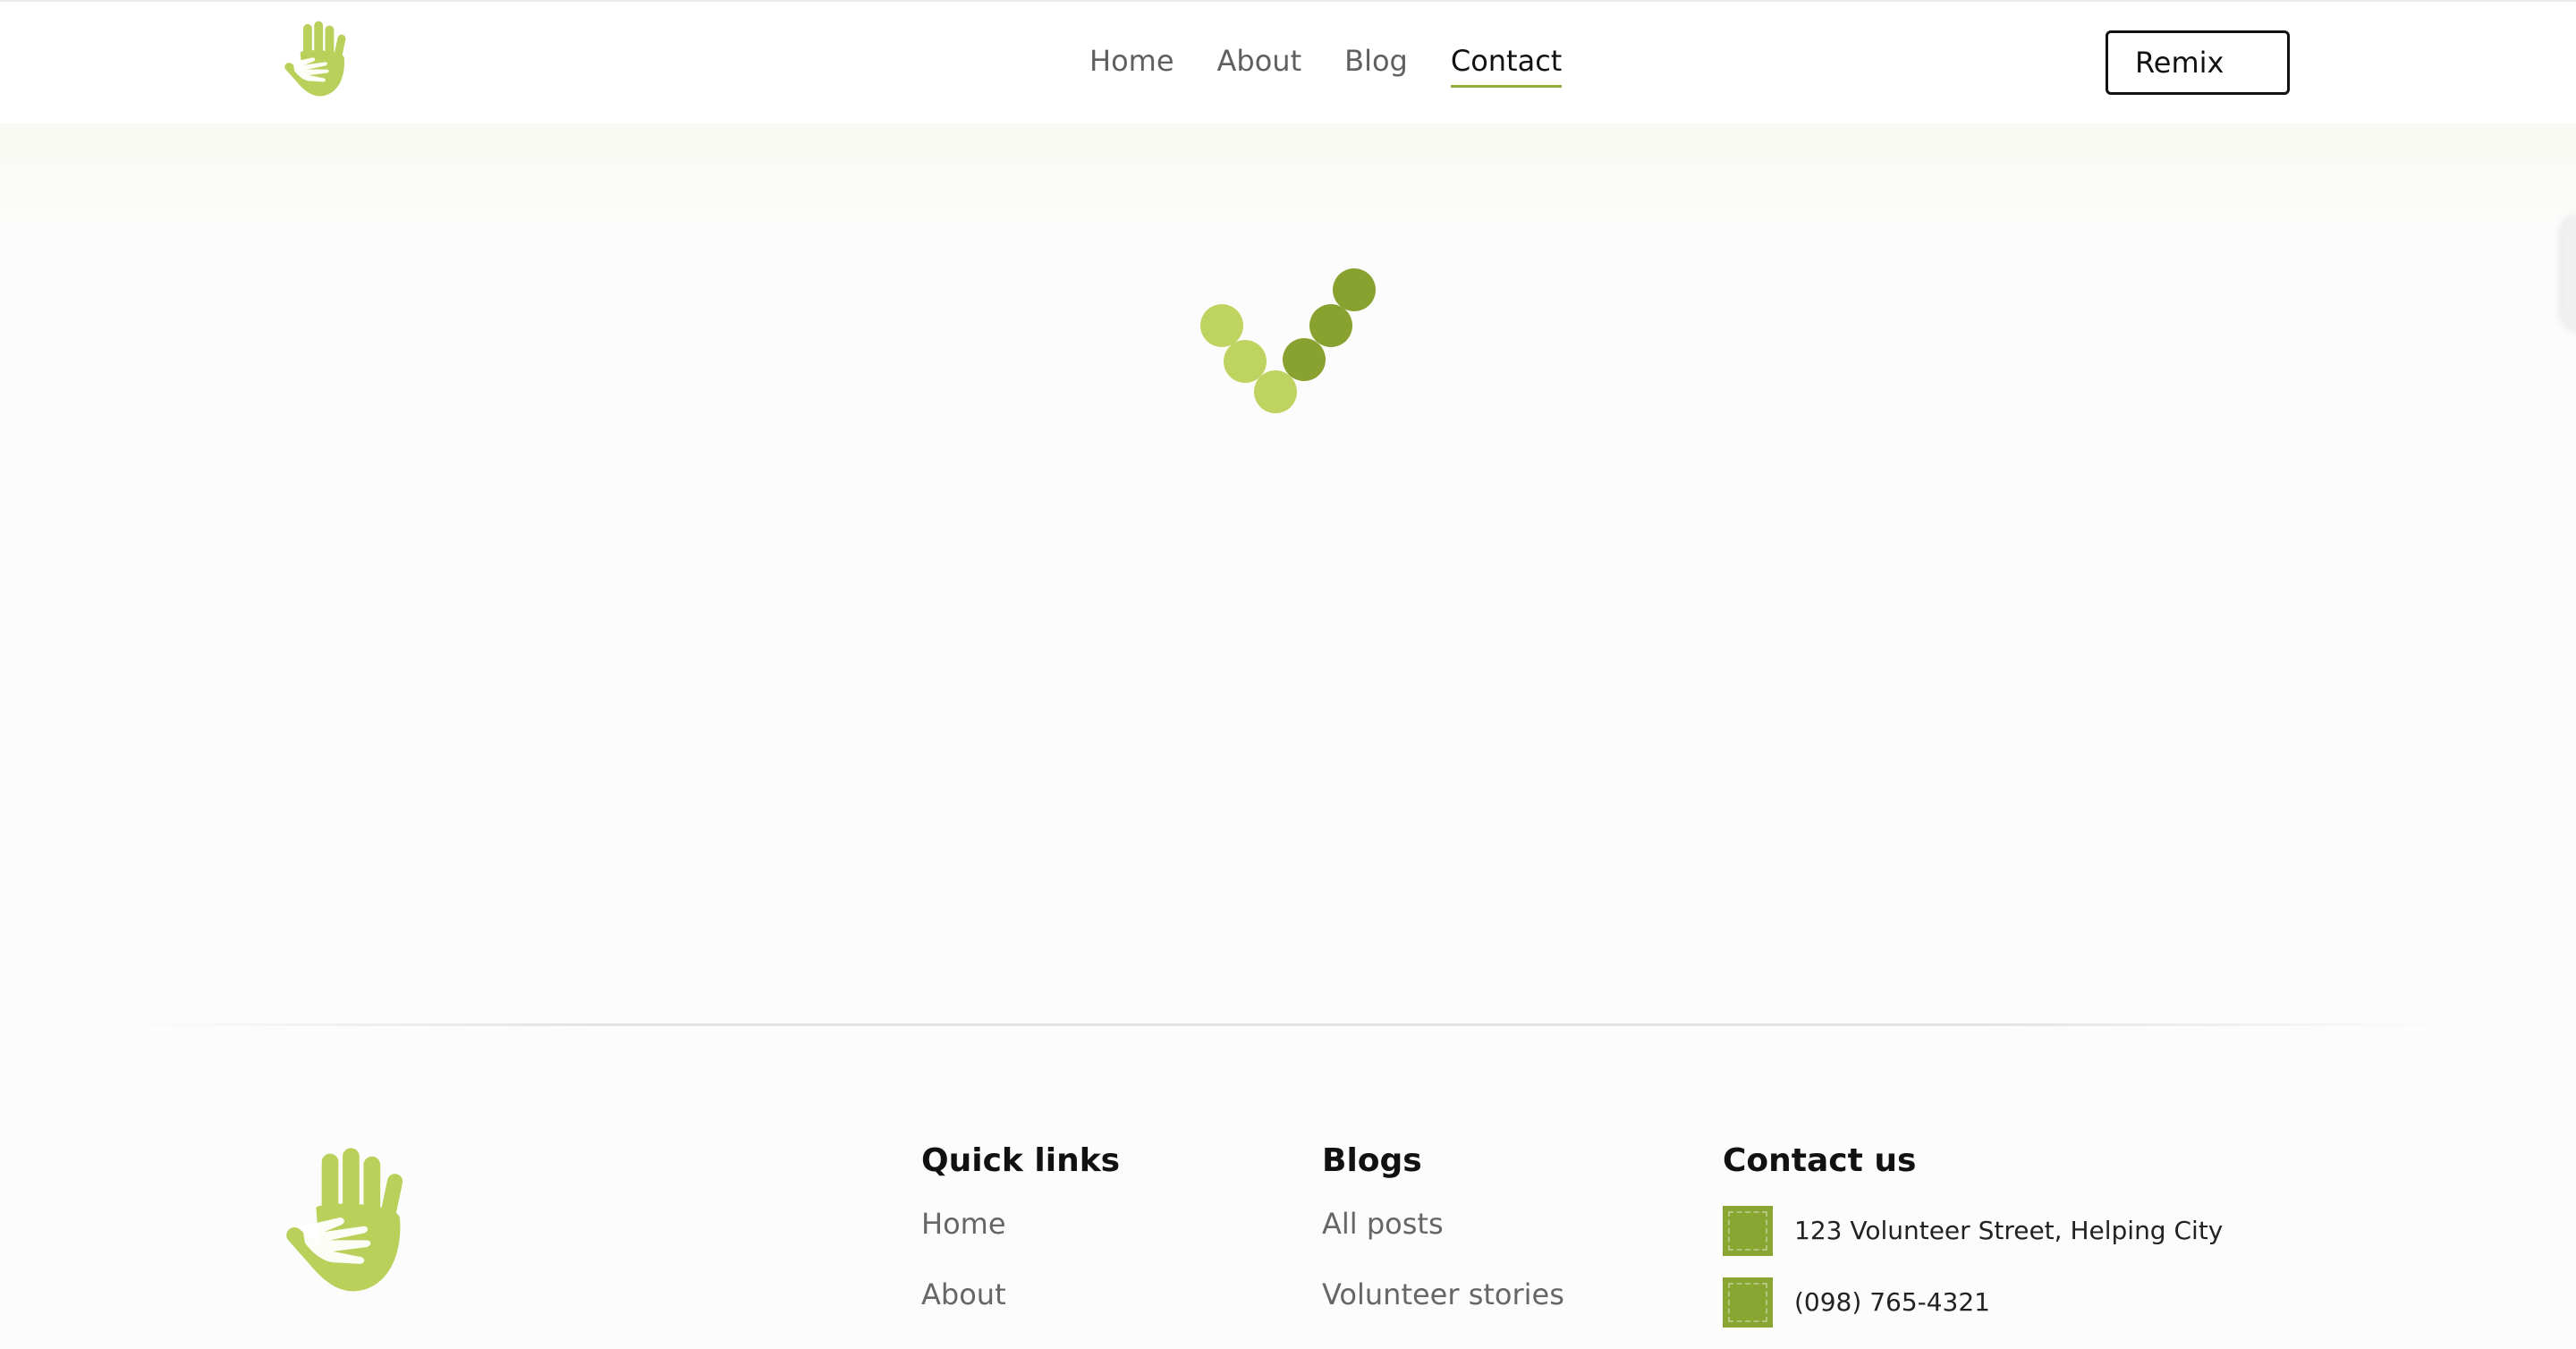 This screenshot has width=2576, height=1349. I want to click on footer-blogs: Blogs All posts Volunteer stories, so click(1443, 1244).